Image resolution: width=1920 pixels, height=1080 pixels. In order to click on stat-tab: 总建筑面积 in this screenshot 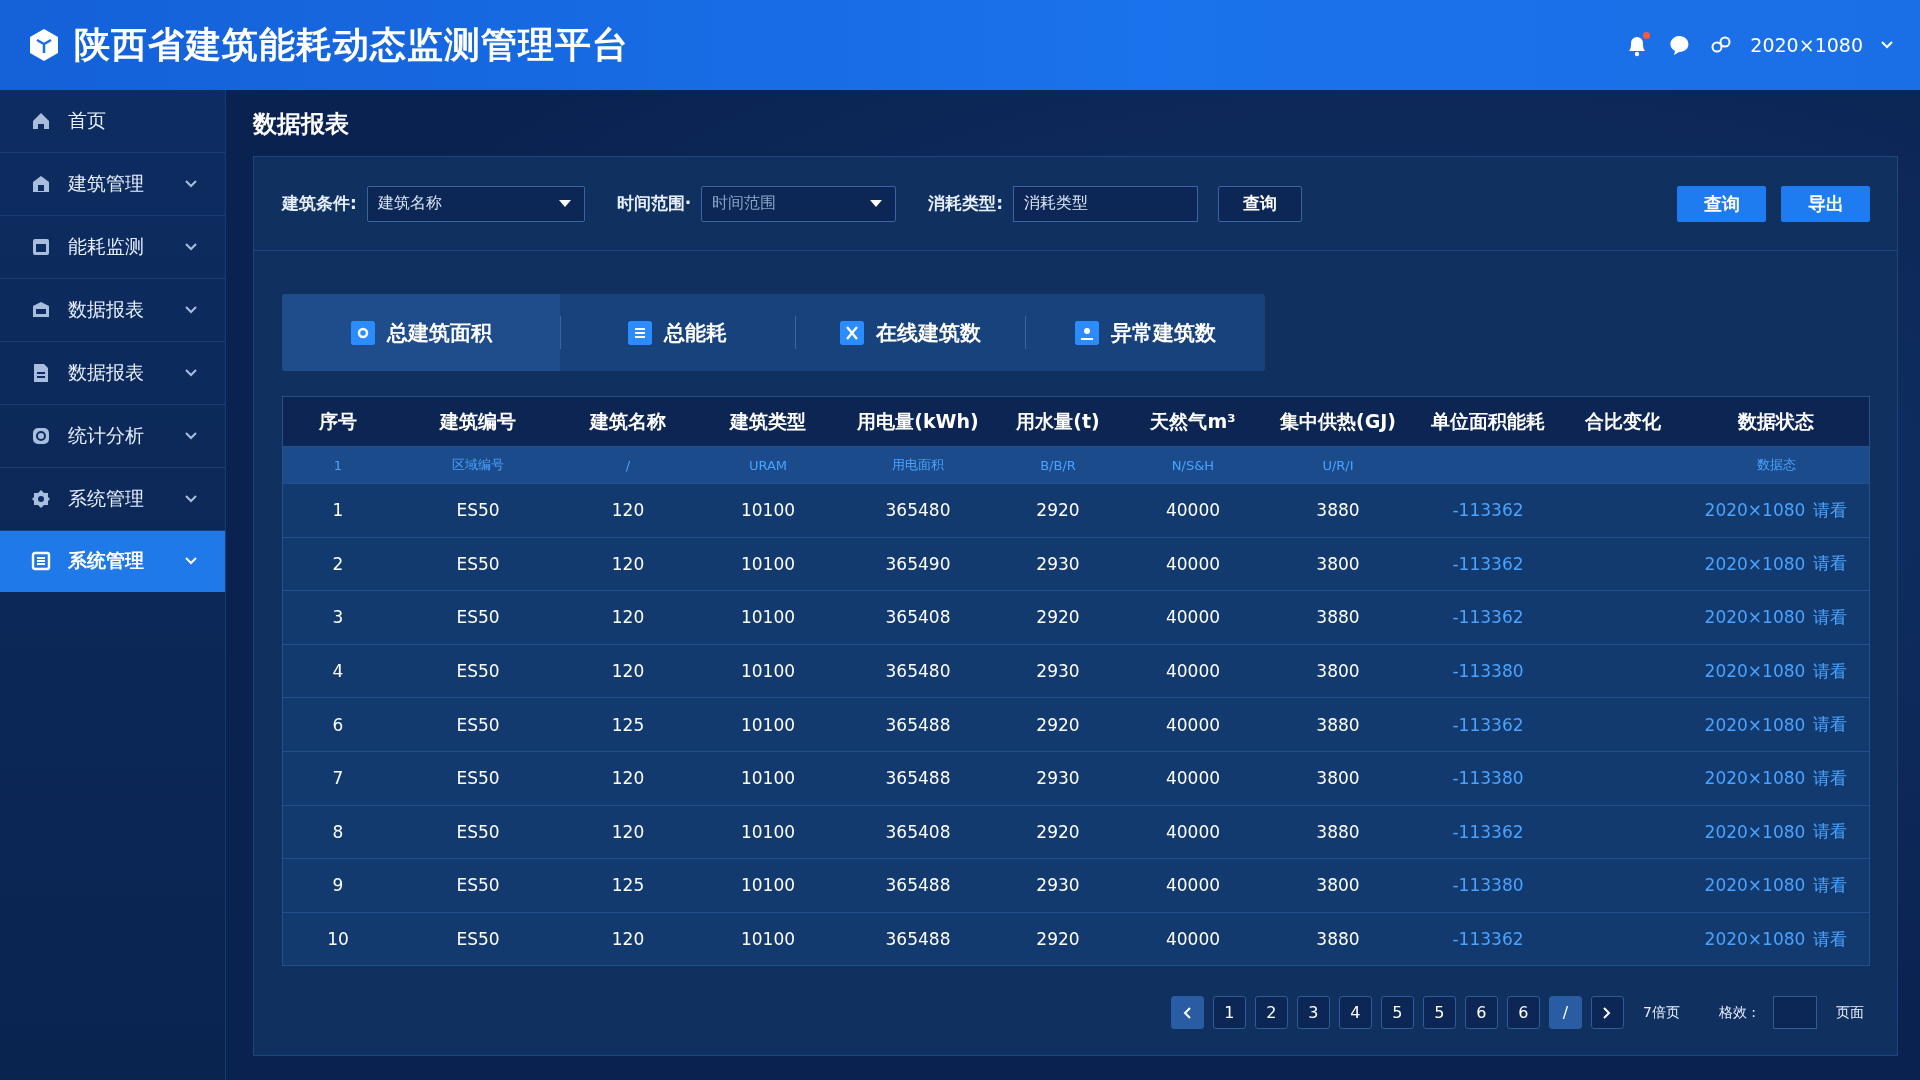, I will do `click(421, 332)`.